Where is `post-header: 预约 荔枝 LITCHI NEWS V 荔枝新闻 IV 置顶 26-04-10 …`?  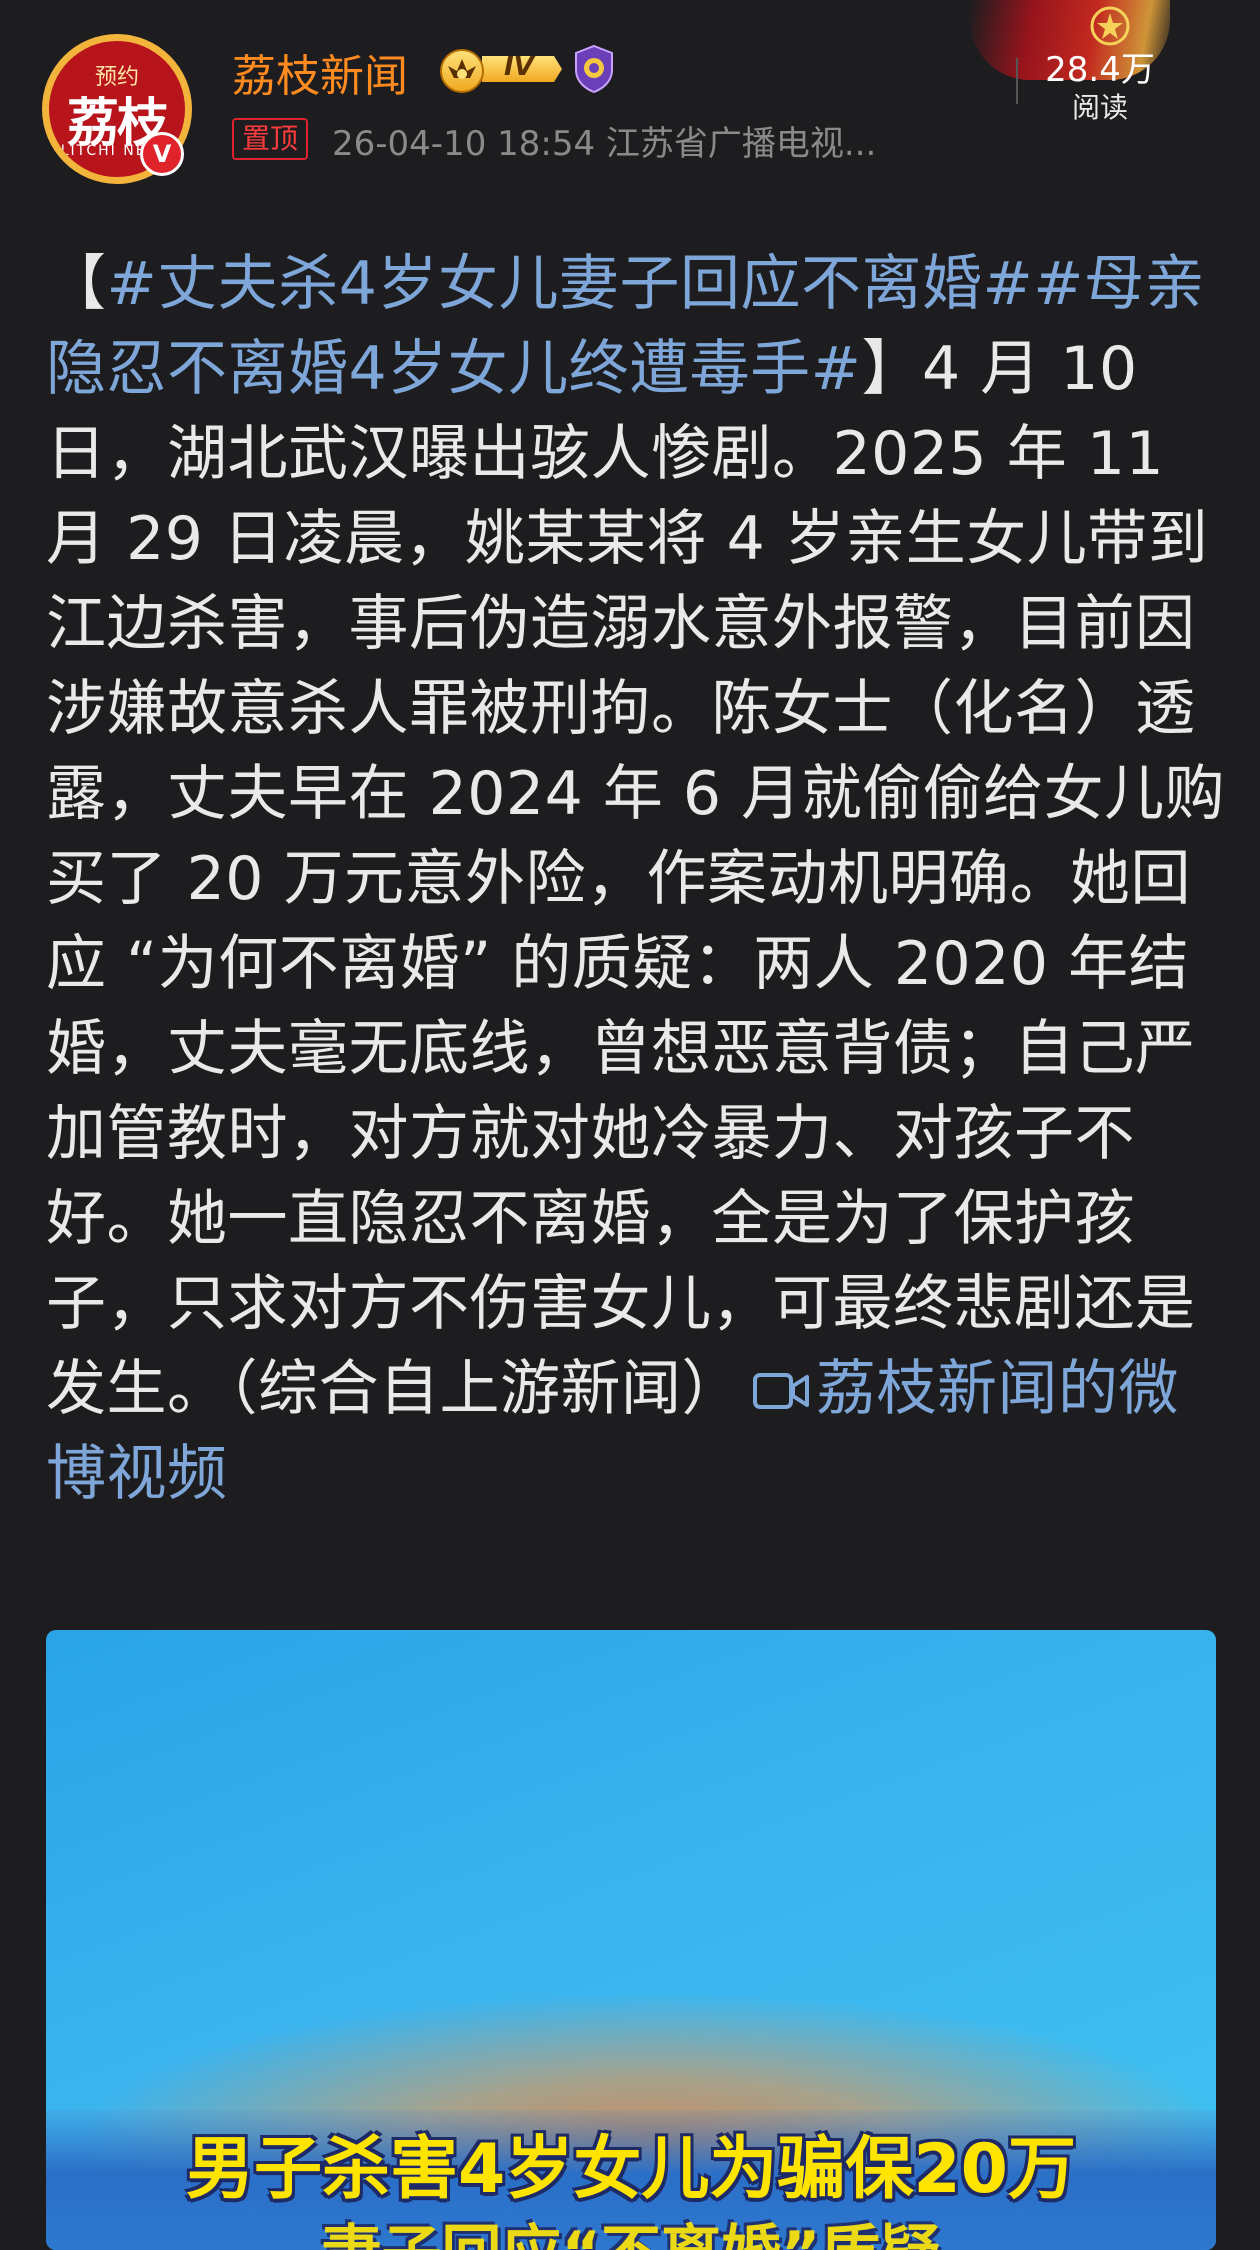 post-header: 预约 荔枝 LITCHI NEWS V 荔枝新闻 IV 置顶 26-04-10 … is located at coordinates (630, 95).